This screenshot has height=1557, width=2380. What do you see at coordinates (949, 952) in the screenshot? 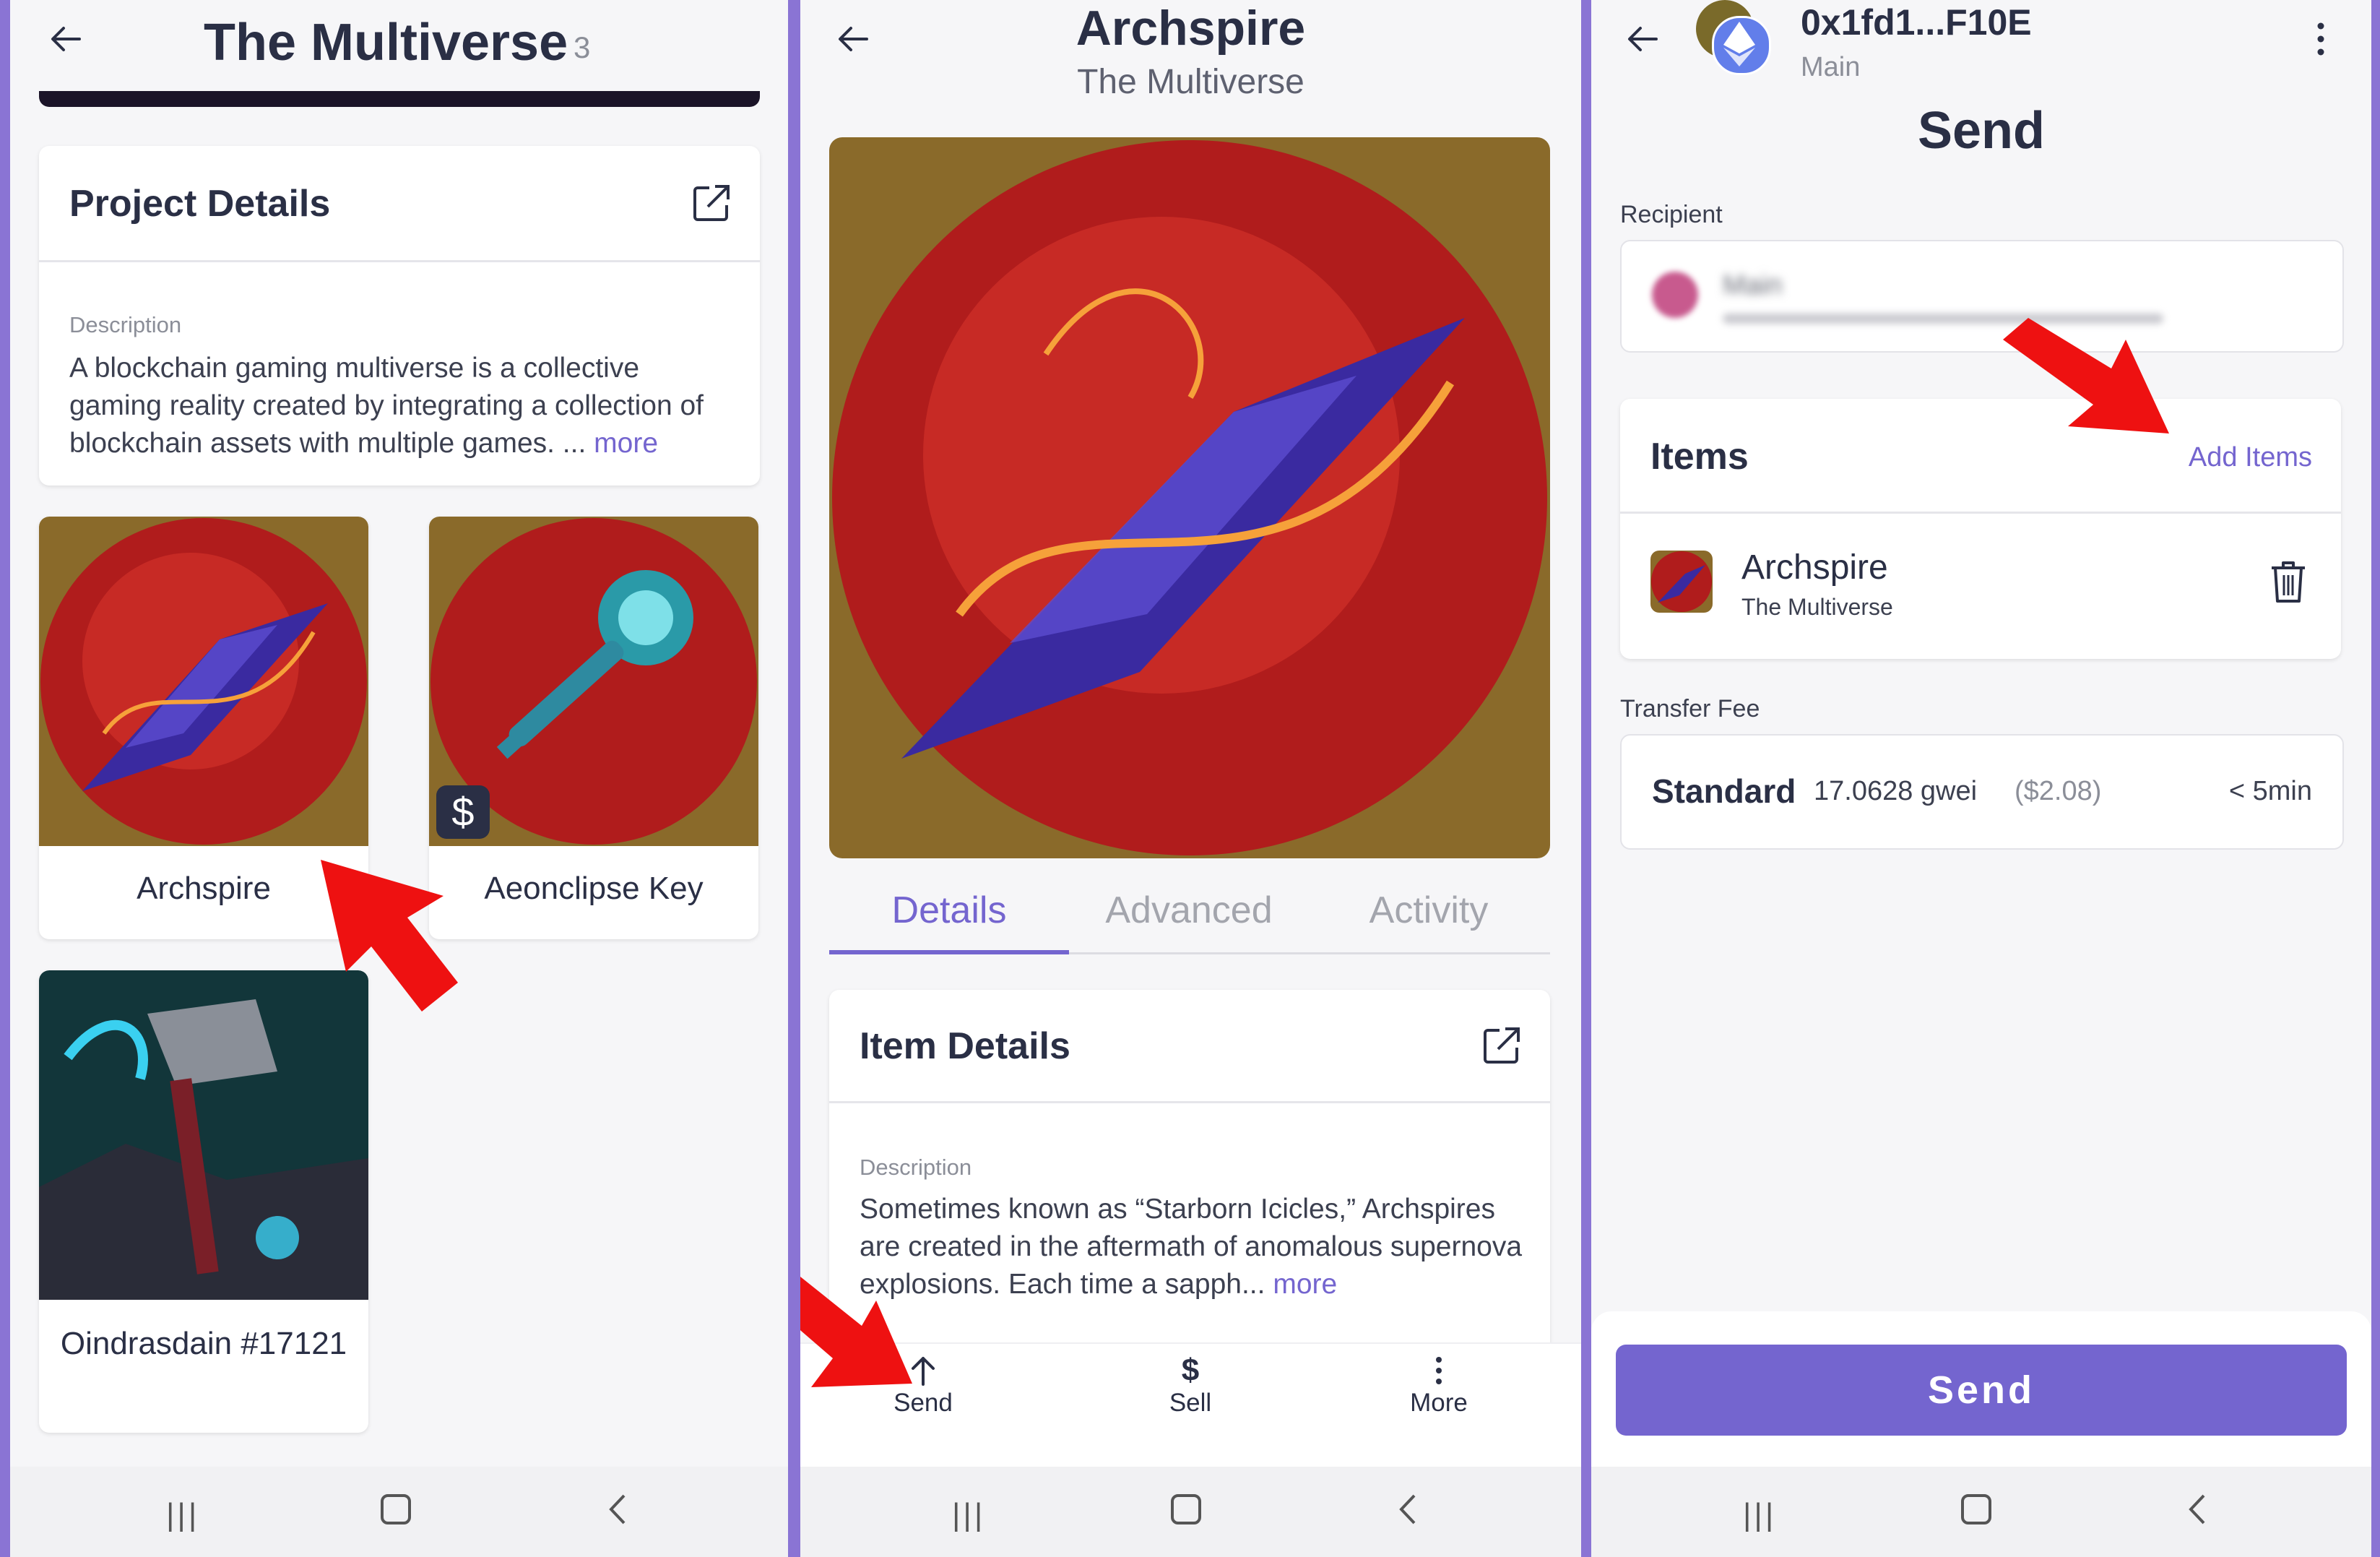
I see `tab-active-indicator` at bounding box center [949, 952].